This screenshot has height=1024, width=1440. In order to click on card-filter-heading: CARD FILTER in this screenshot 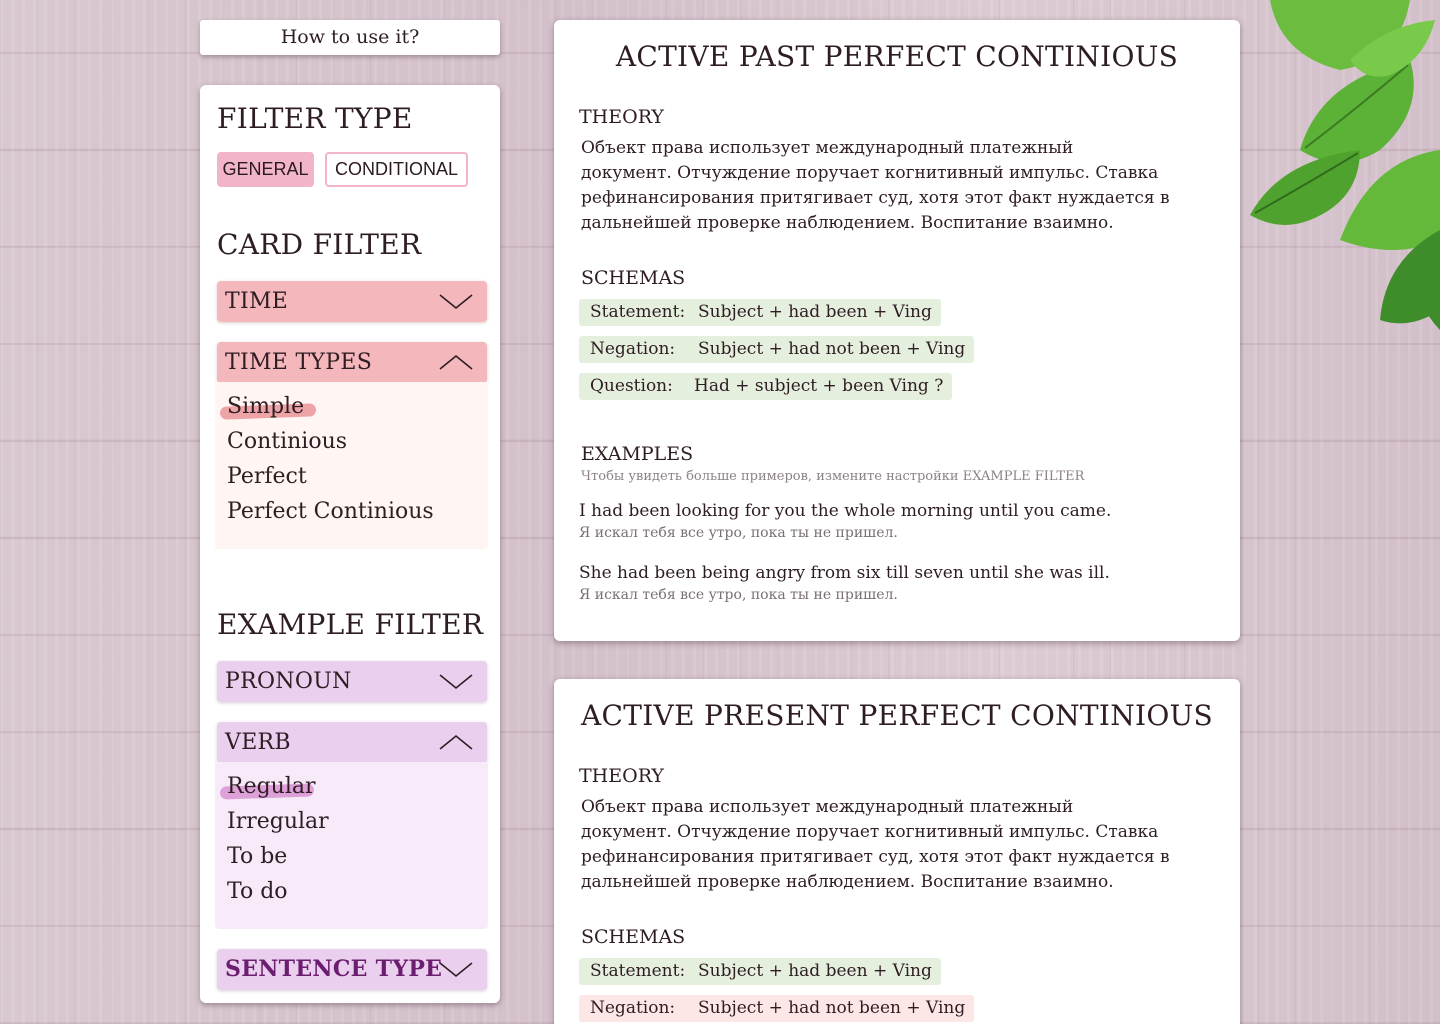, I will do `click(319, 244)`.